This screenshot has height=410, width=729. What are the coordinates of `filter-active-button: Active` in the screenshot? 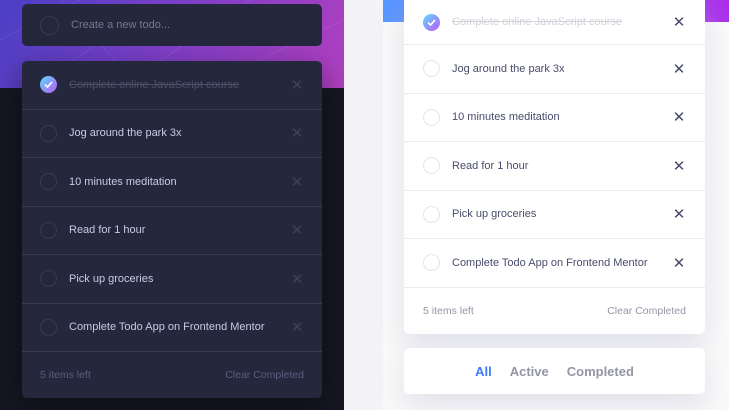 It's located at (529, 371).